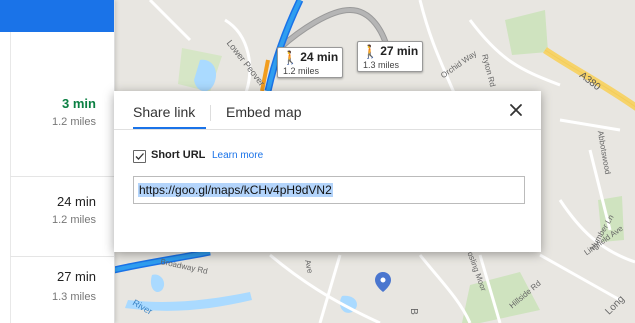  What do you see at coordinates (73, 297) in the screenshot?
I see `route-distance: 1.3 miles` at bounding box center [73, 297].